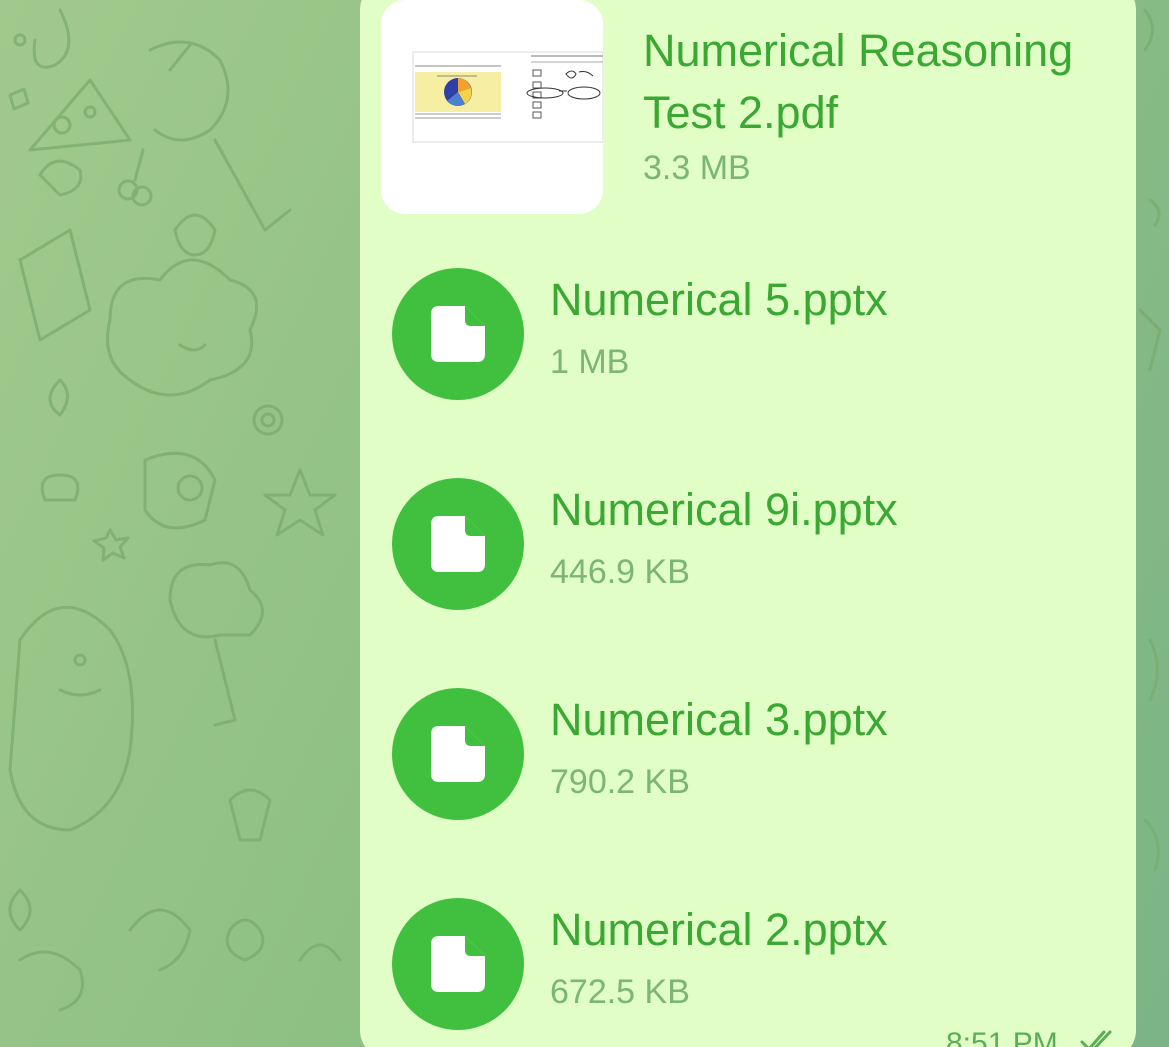  Describe the element at coordinates (590, 362) in the screenshot. I see `file-size: 1 MB` at that location.